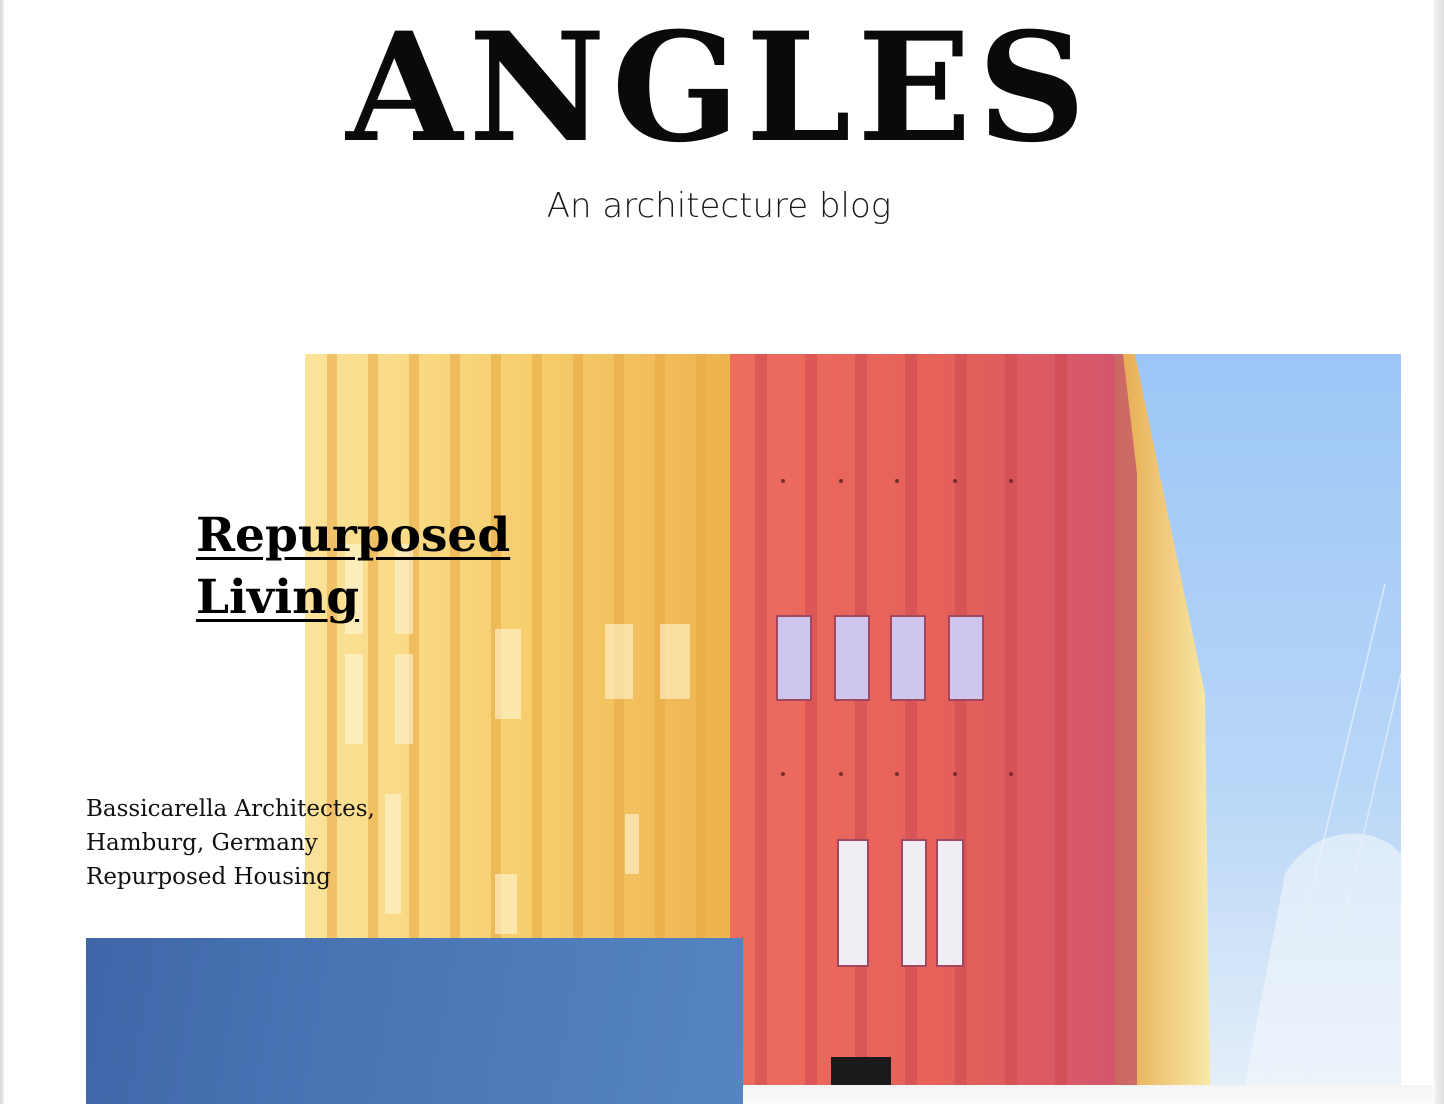 The width and height of the screenshot is (1444, 1104). What do you see at coordinates (208, 877) in the screenshot?
I see `post-category: Repurposed Housing` at bounding box center [208, 877].